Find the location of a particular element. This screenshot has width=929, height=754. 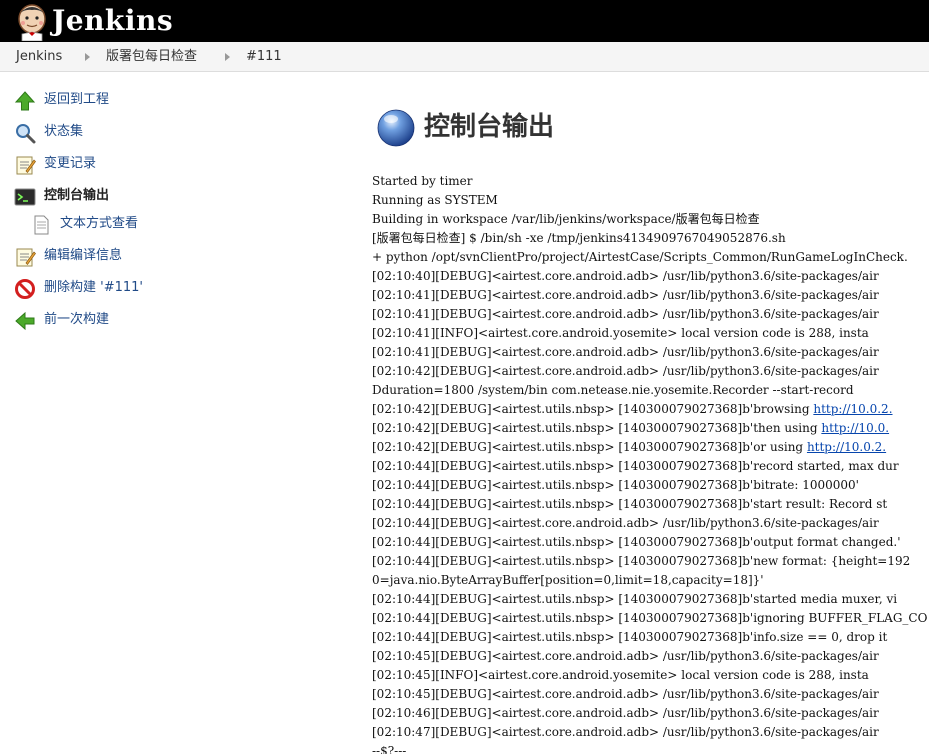

console-line-text: Running as SYSTEM is located at coordinates (435, 200).